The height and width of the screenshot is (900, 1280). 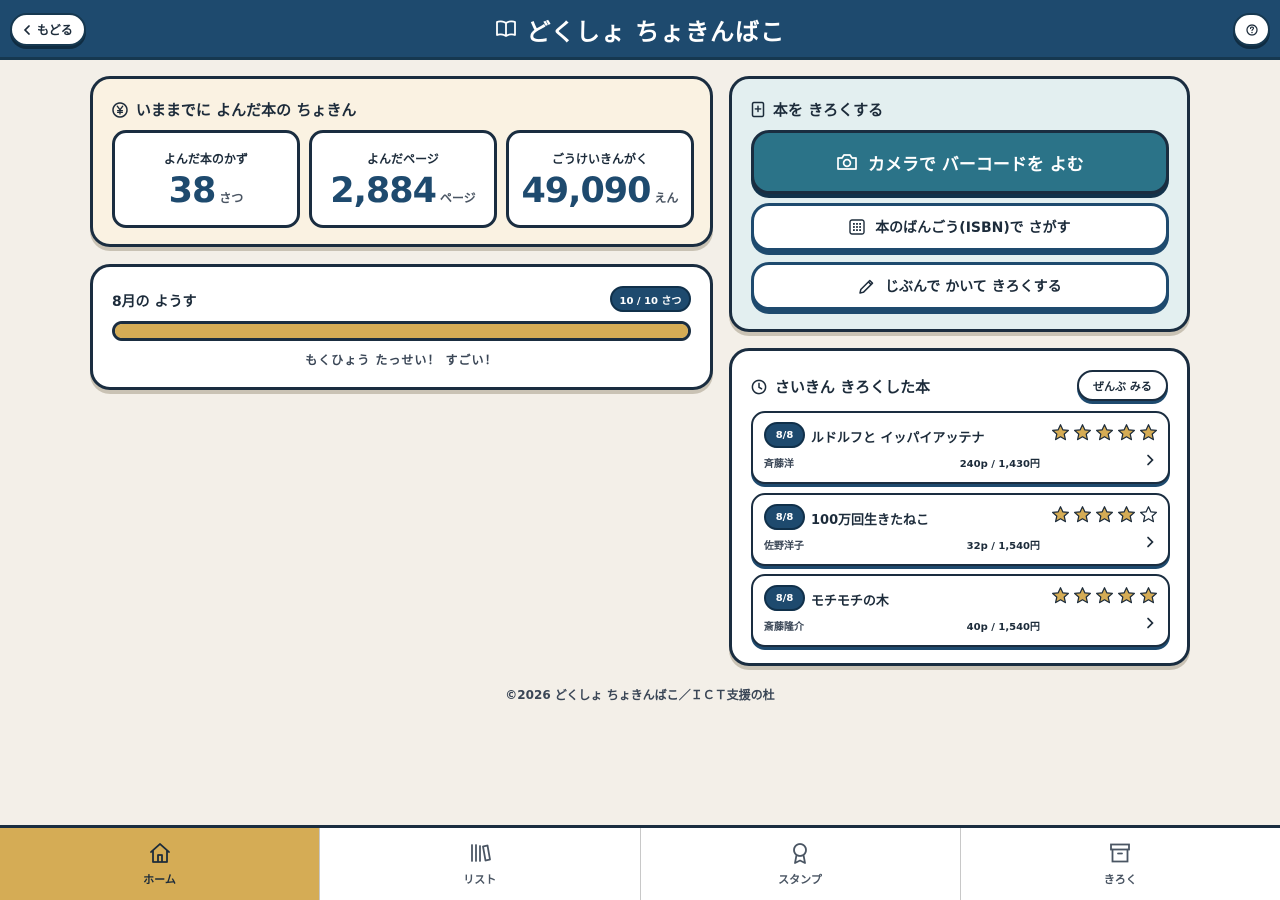 I want to click on award-icon, so click(x=800, y=853).